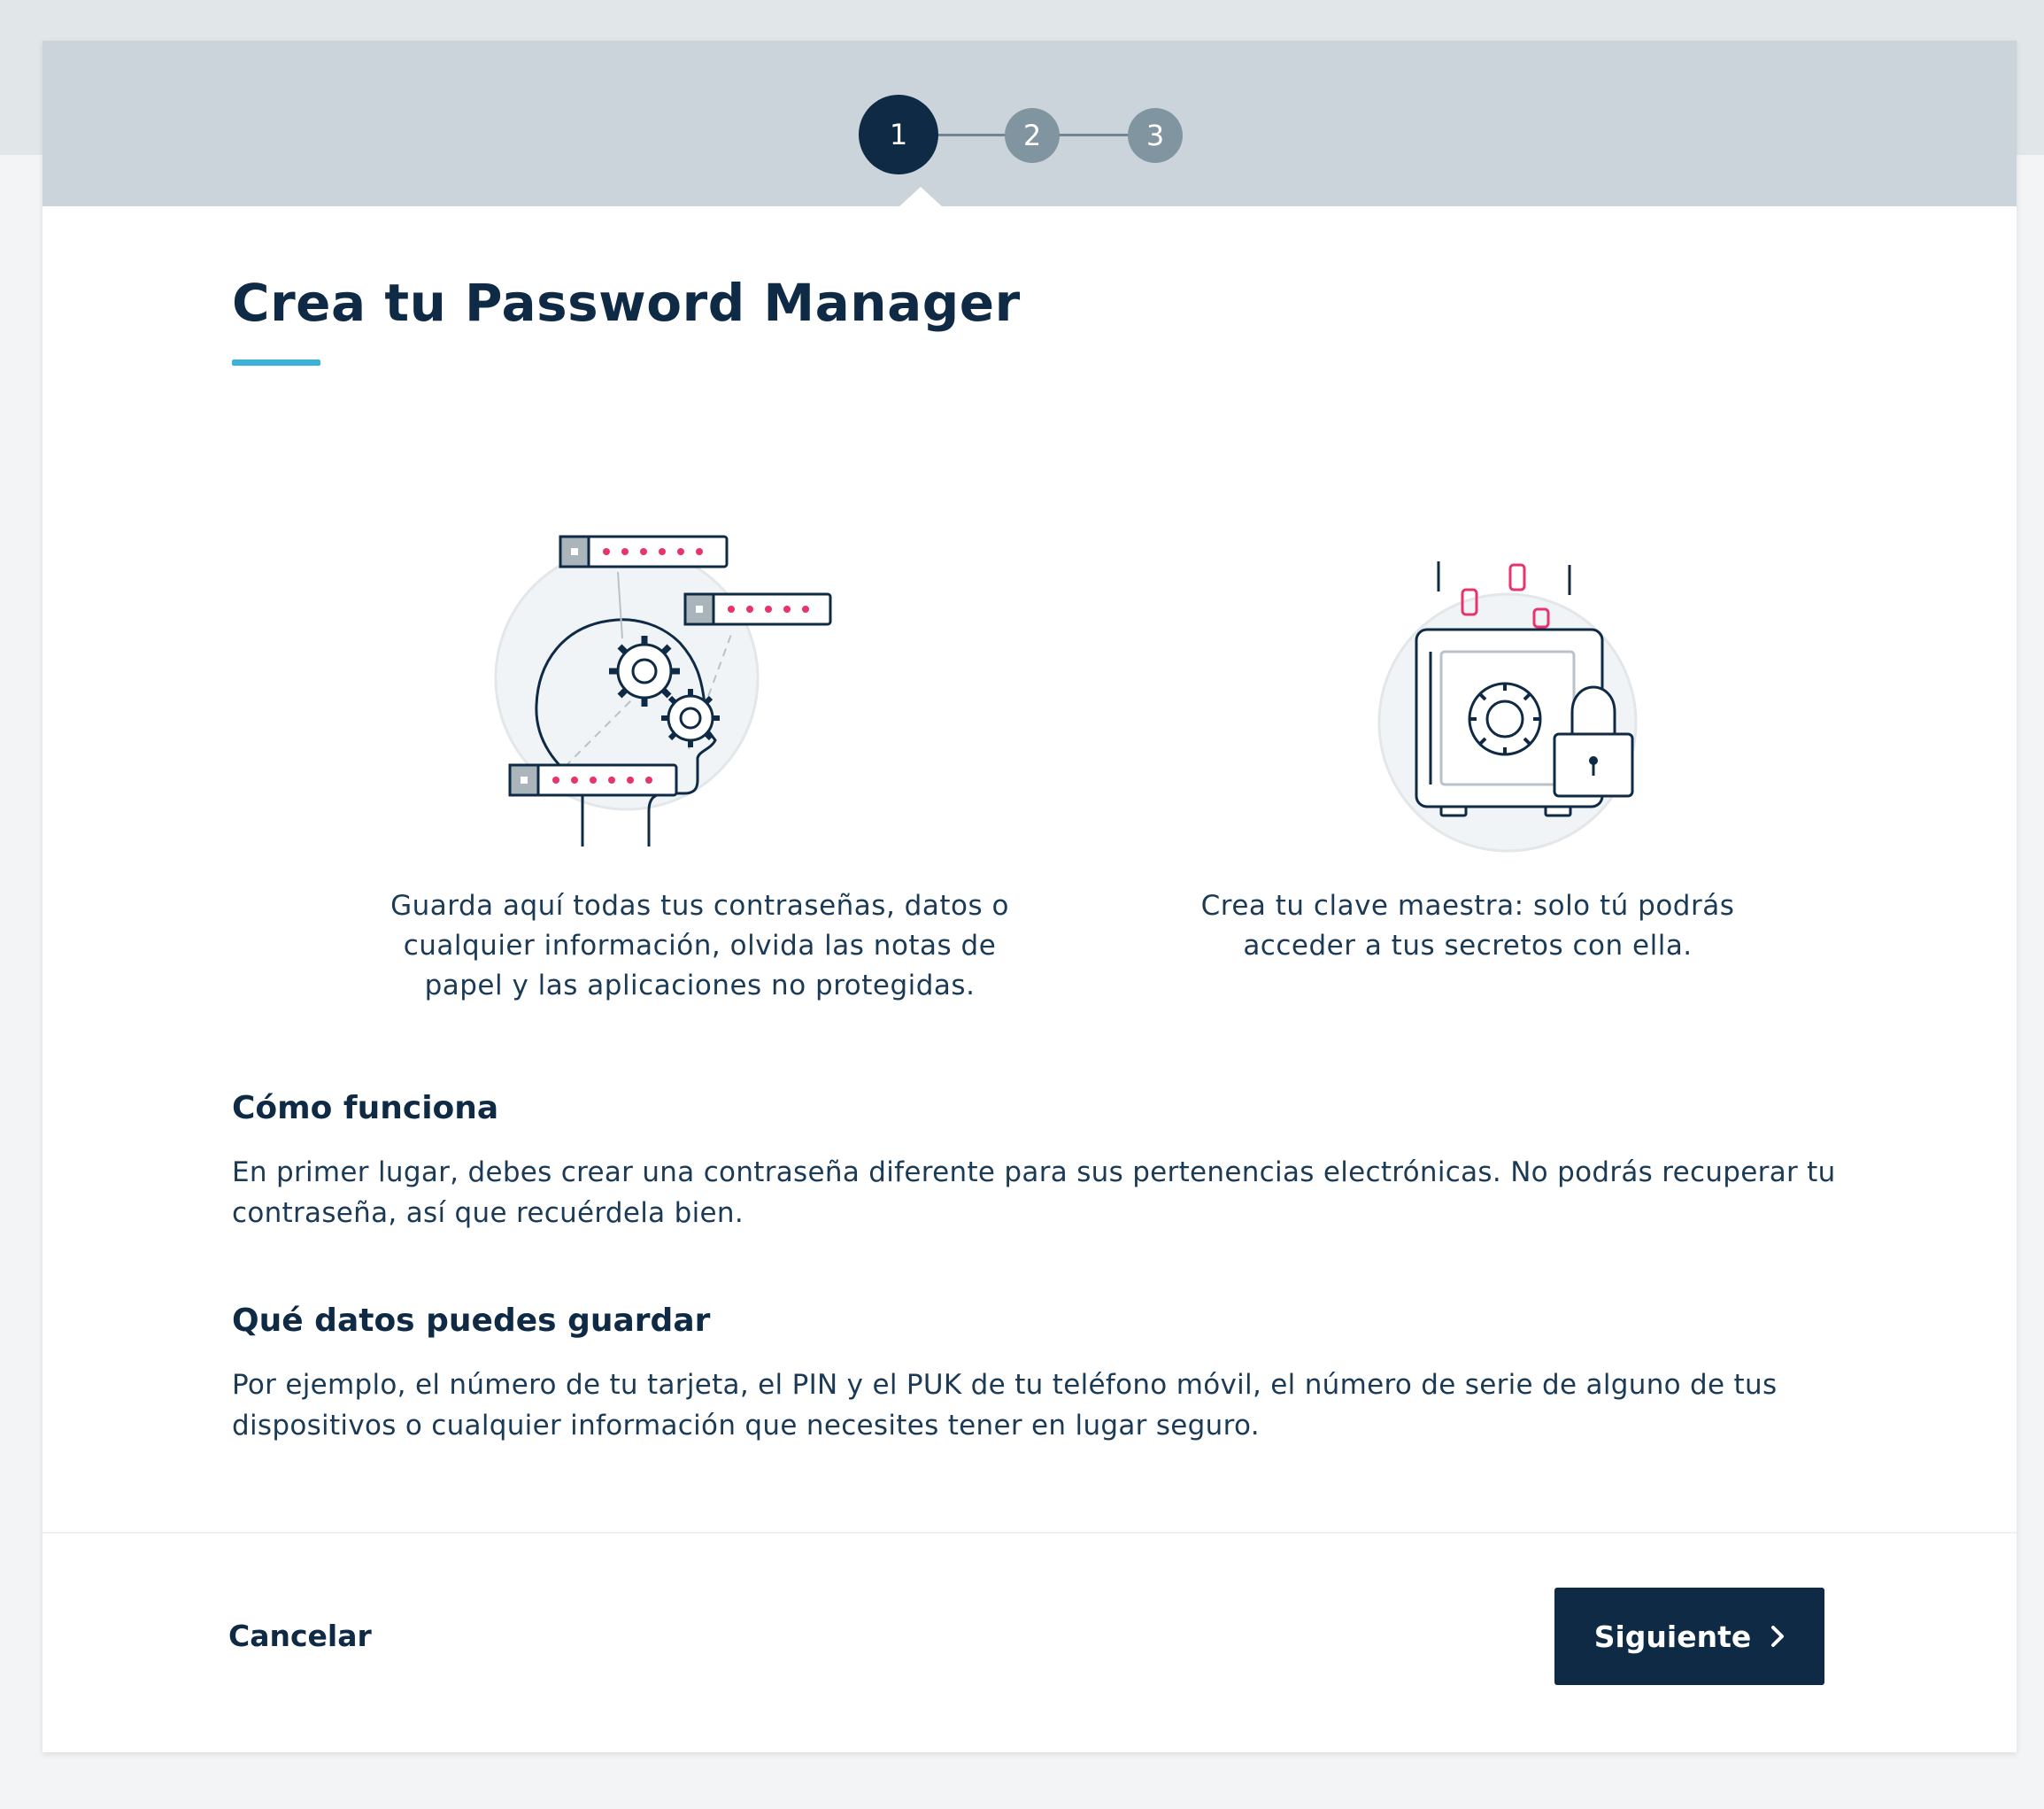  Describe the element at coordinates (663, 691) in the screenshot. I see `head-gears-passwords-icon` at that location.